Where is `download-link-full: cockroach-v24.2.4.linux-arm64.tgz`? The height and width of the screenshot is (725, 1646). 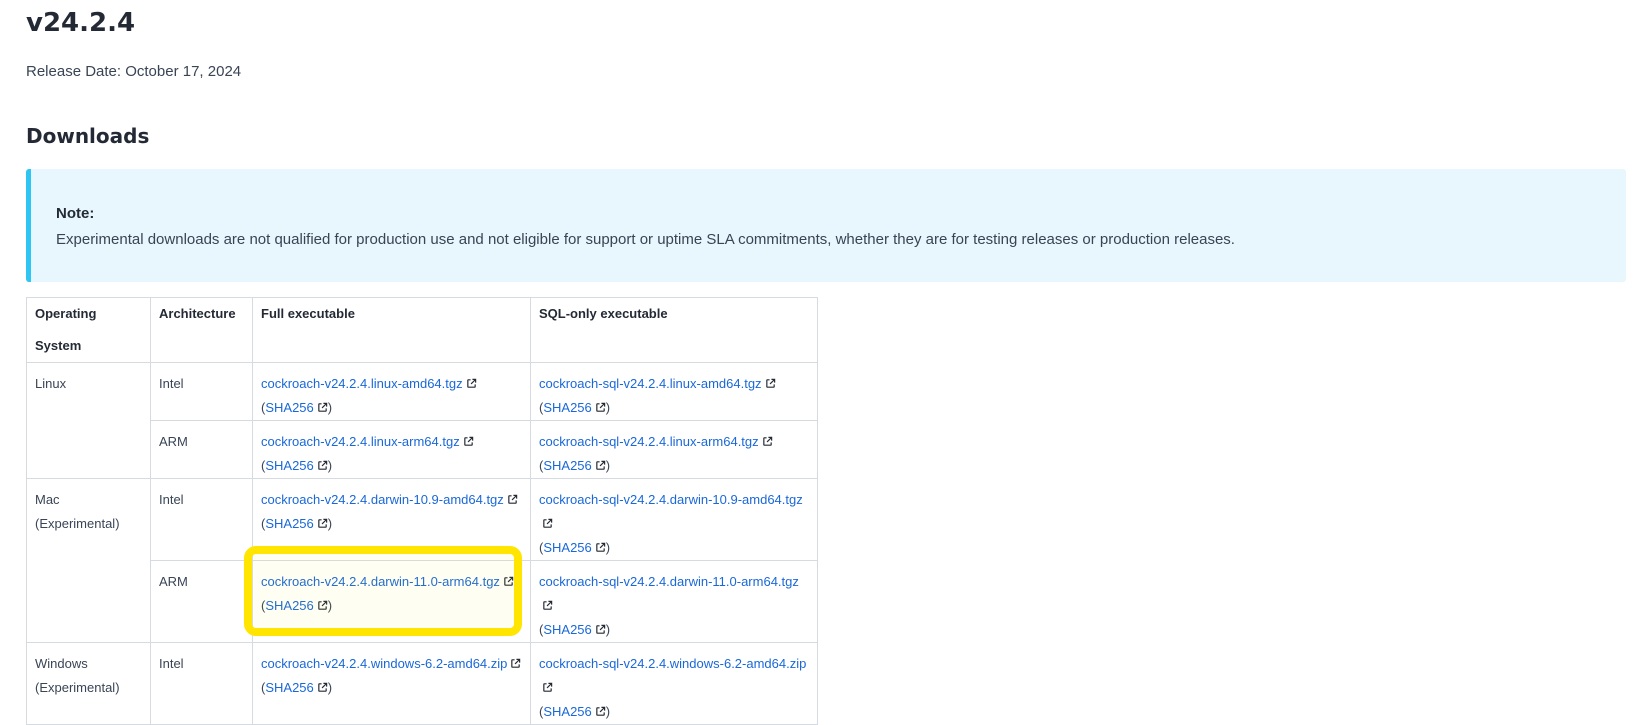
download-link-full: cockroach-v24.2.4.linux-arm64.tgz is located at coordinates (360, 441).